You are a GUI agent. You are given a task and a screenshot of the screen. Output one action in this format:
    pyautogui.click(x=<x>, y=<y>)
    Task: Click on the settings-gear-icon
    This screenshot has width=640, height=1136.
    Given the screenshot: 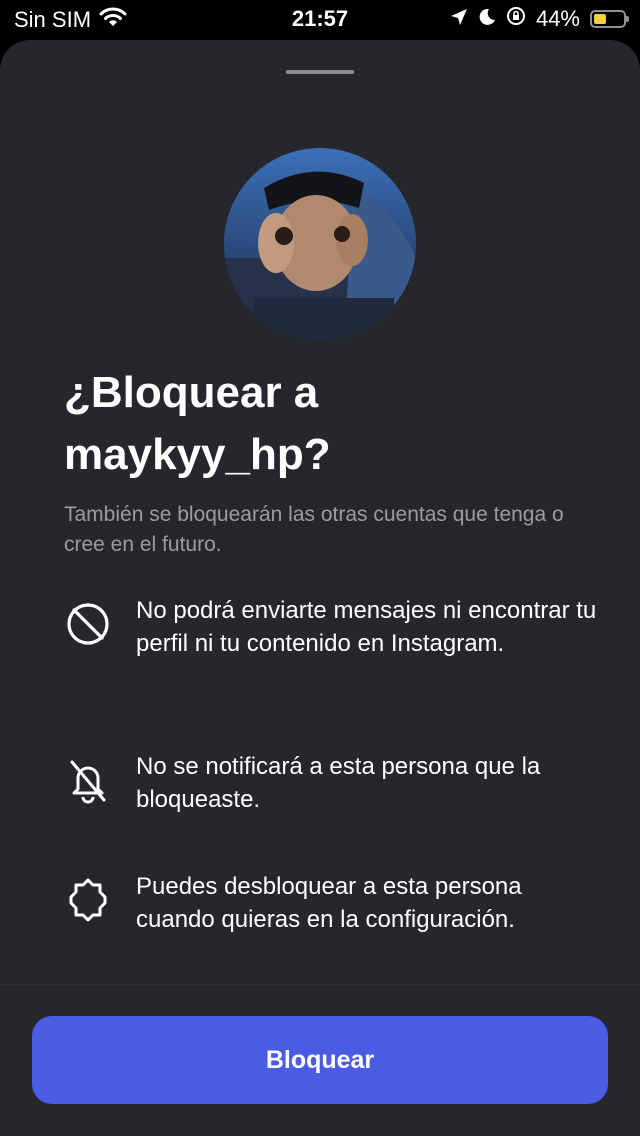 What is the action you would take?
    pyautogui.click(x=88, y=900)
    